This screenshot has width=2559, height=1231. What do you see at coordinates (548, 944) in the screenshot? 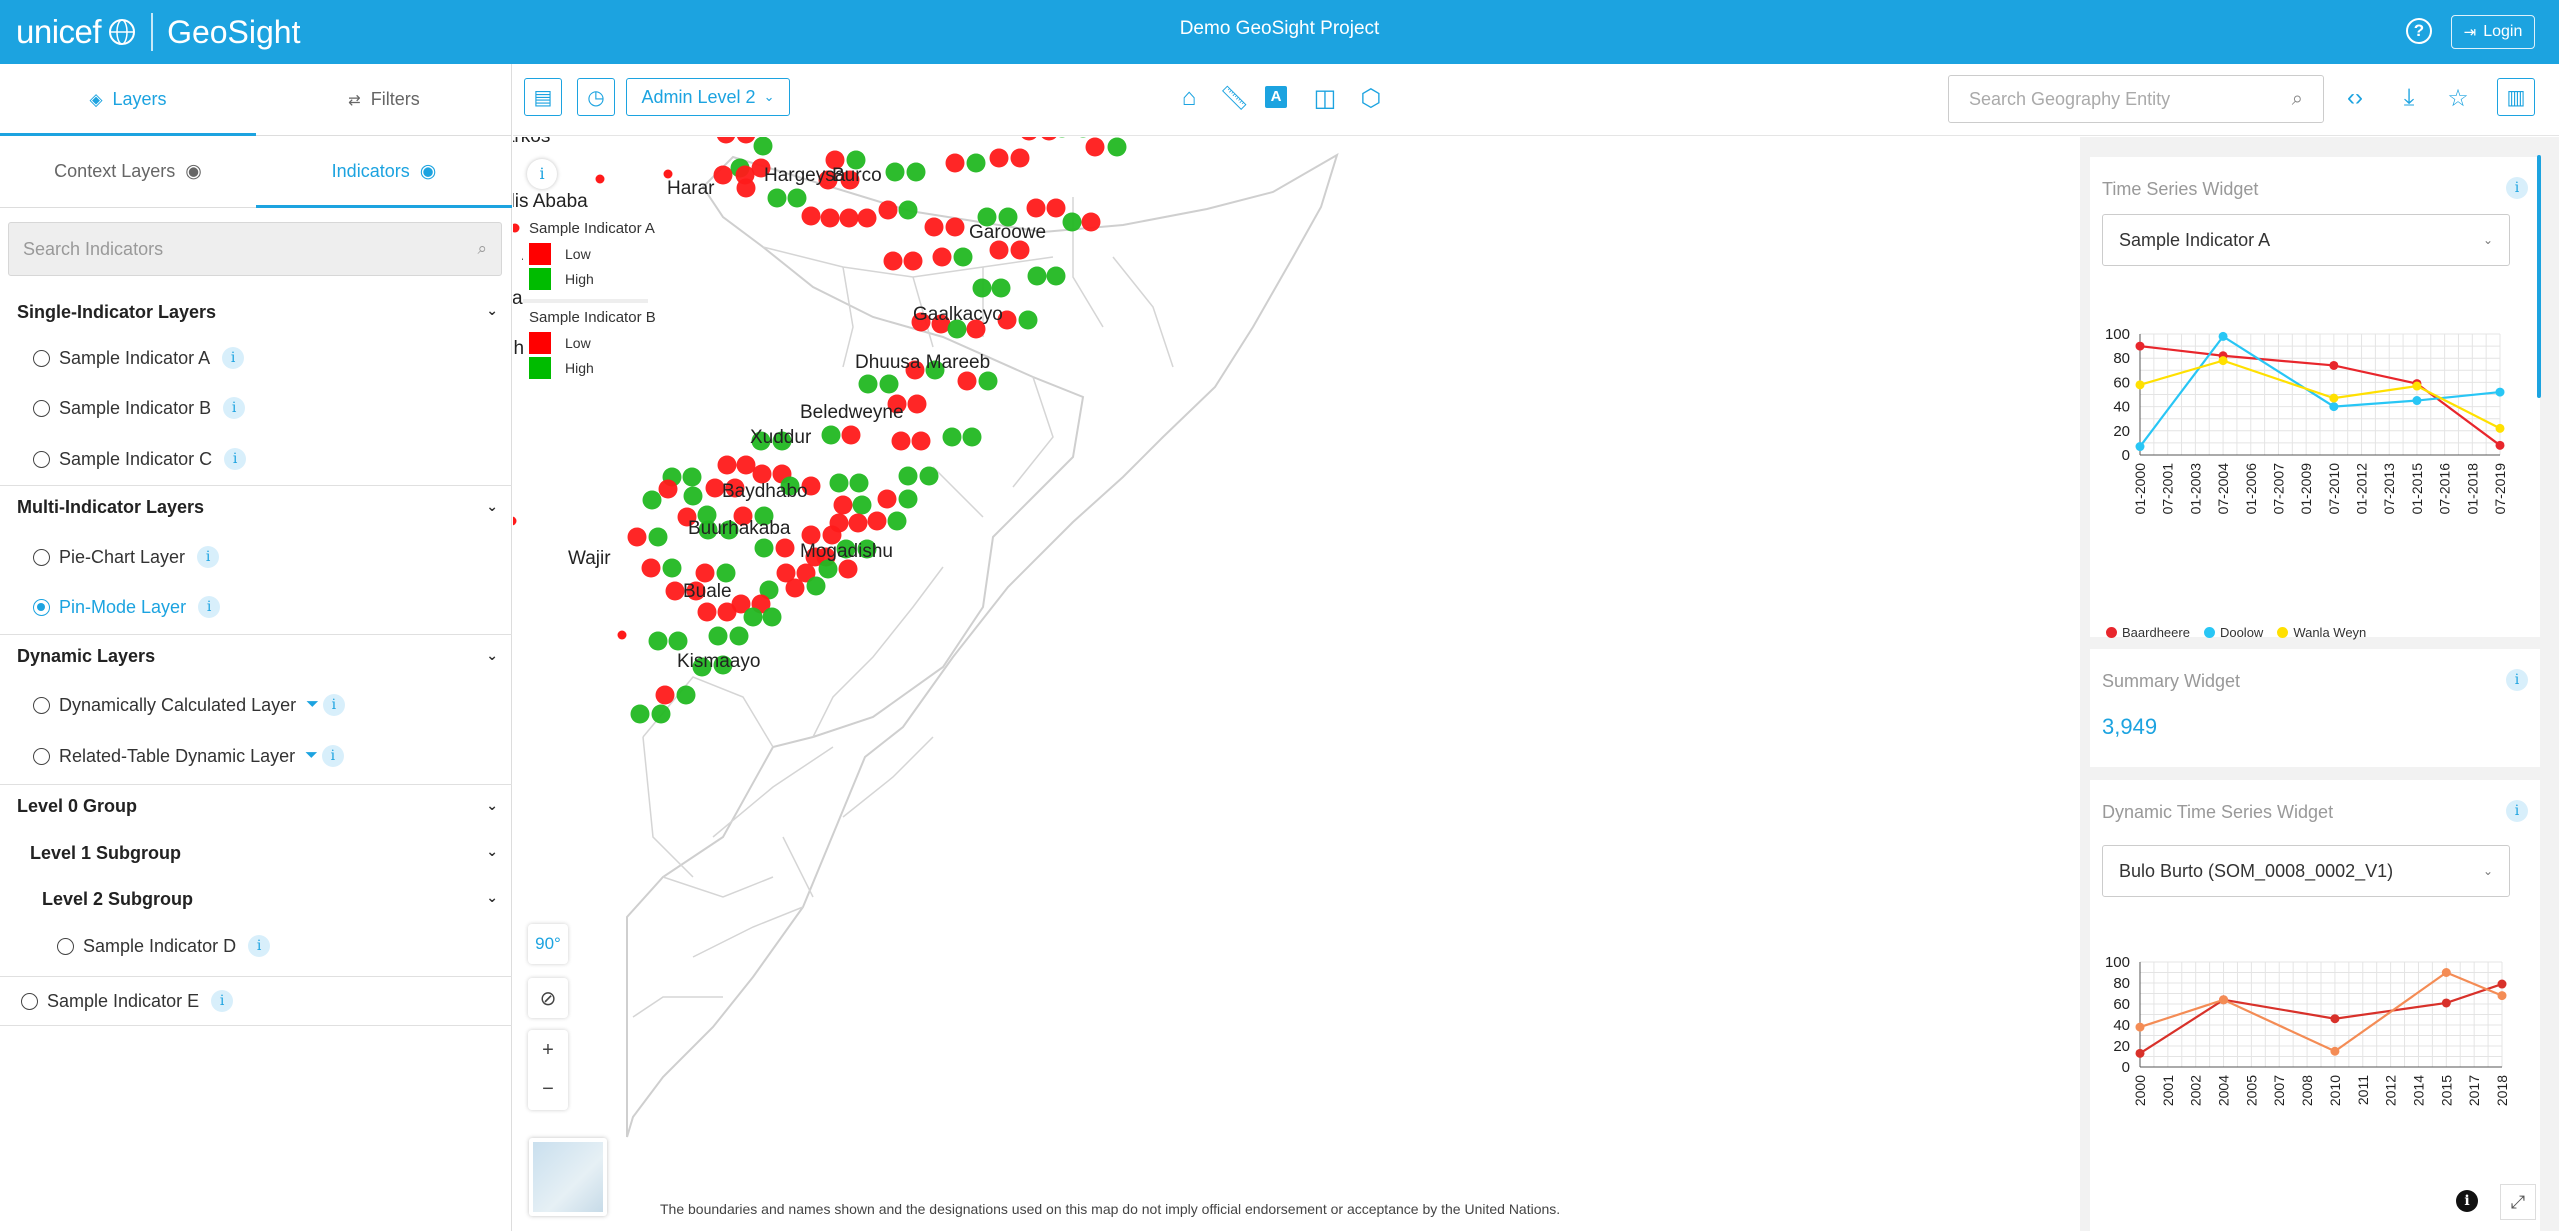
I see `rotation-button: 90°` at bounding box center [548, 944].